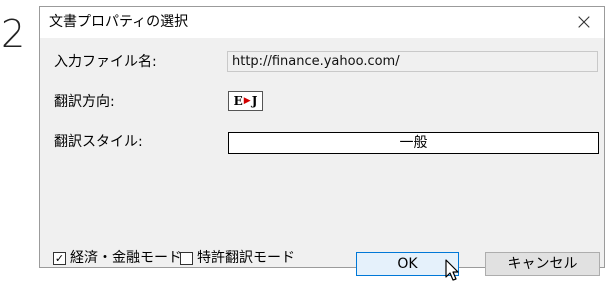  Describe the element at coordinates (126, 258) in the screenshot. I see `economy-finance-label: 経済・金融モード` at that location.